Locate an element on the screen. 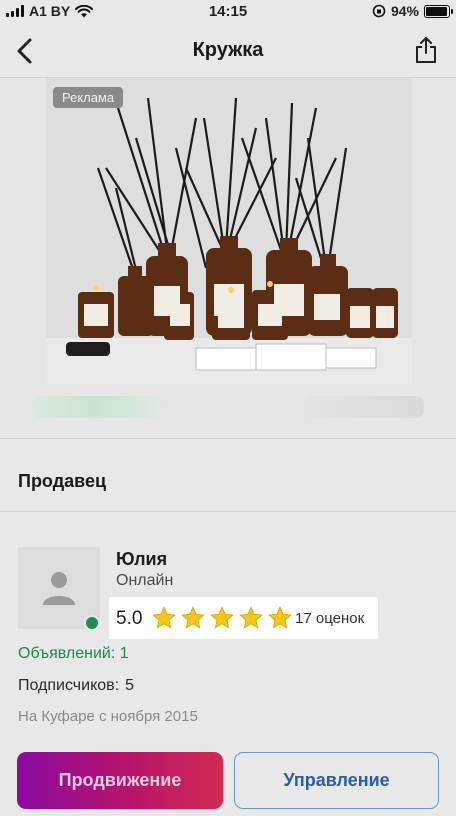 Image resolution: width=456 pixels, height=816 pixels. listings-count: Объявлений: 1 is located at coordinates (73, 654).